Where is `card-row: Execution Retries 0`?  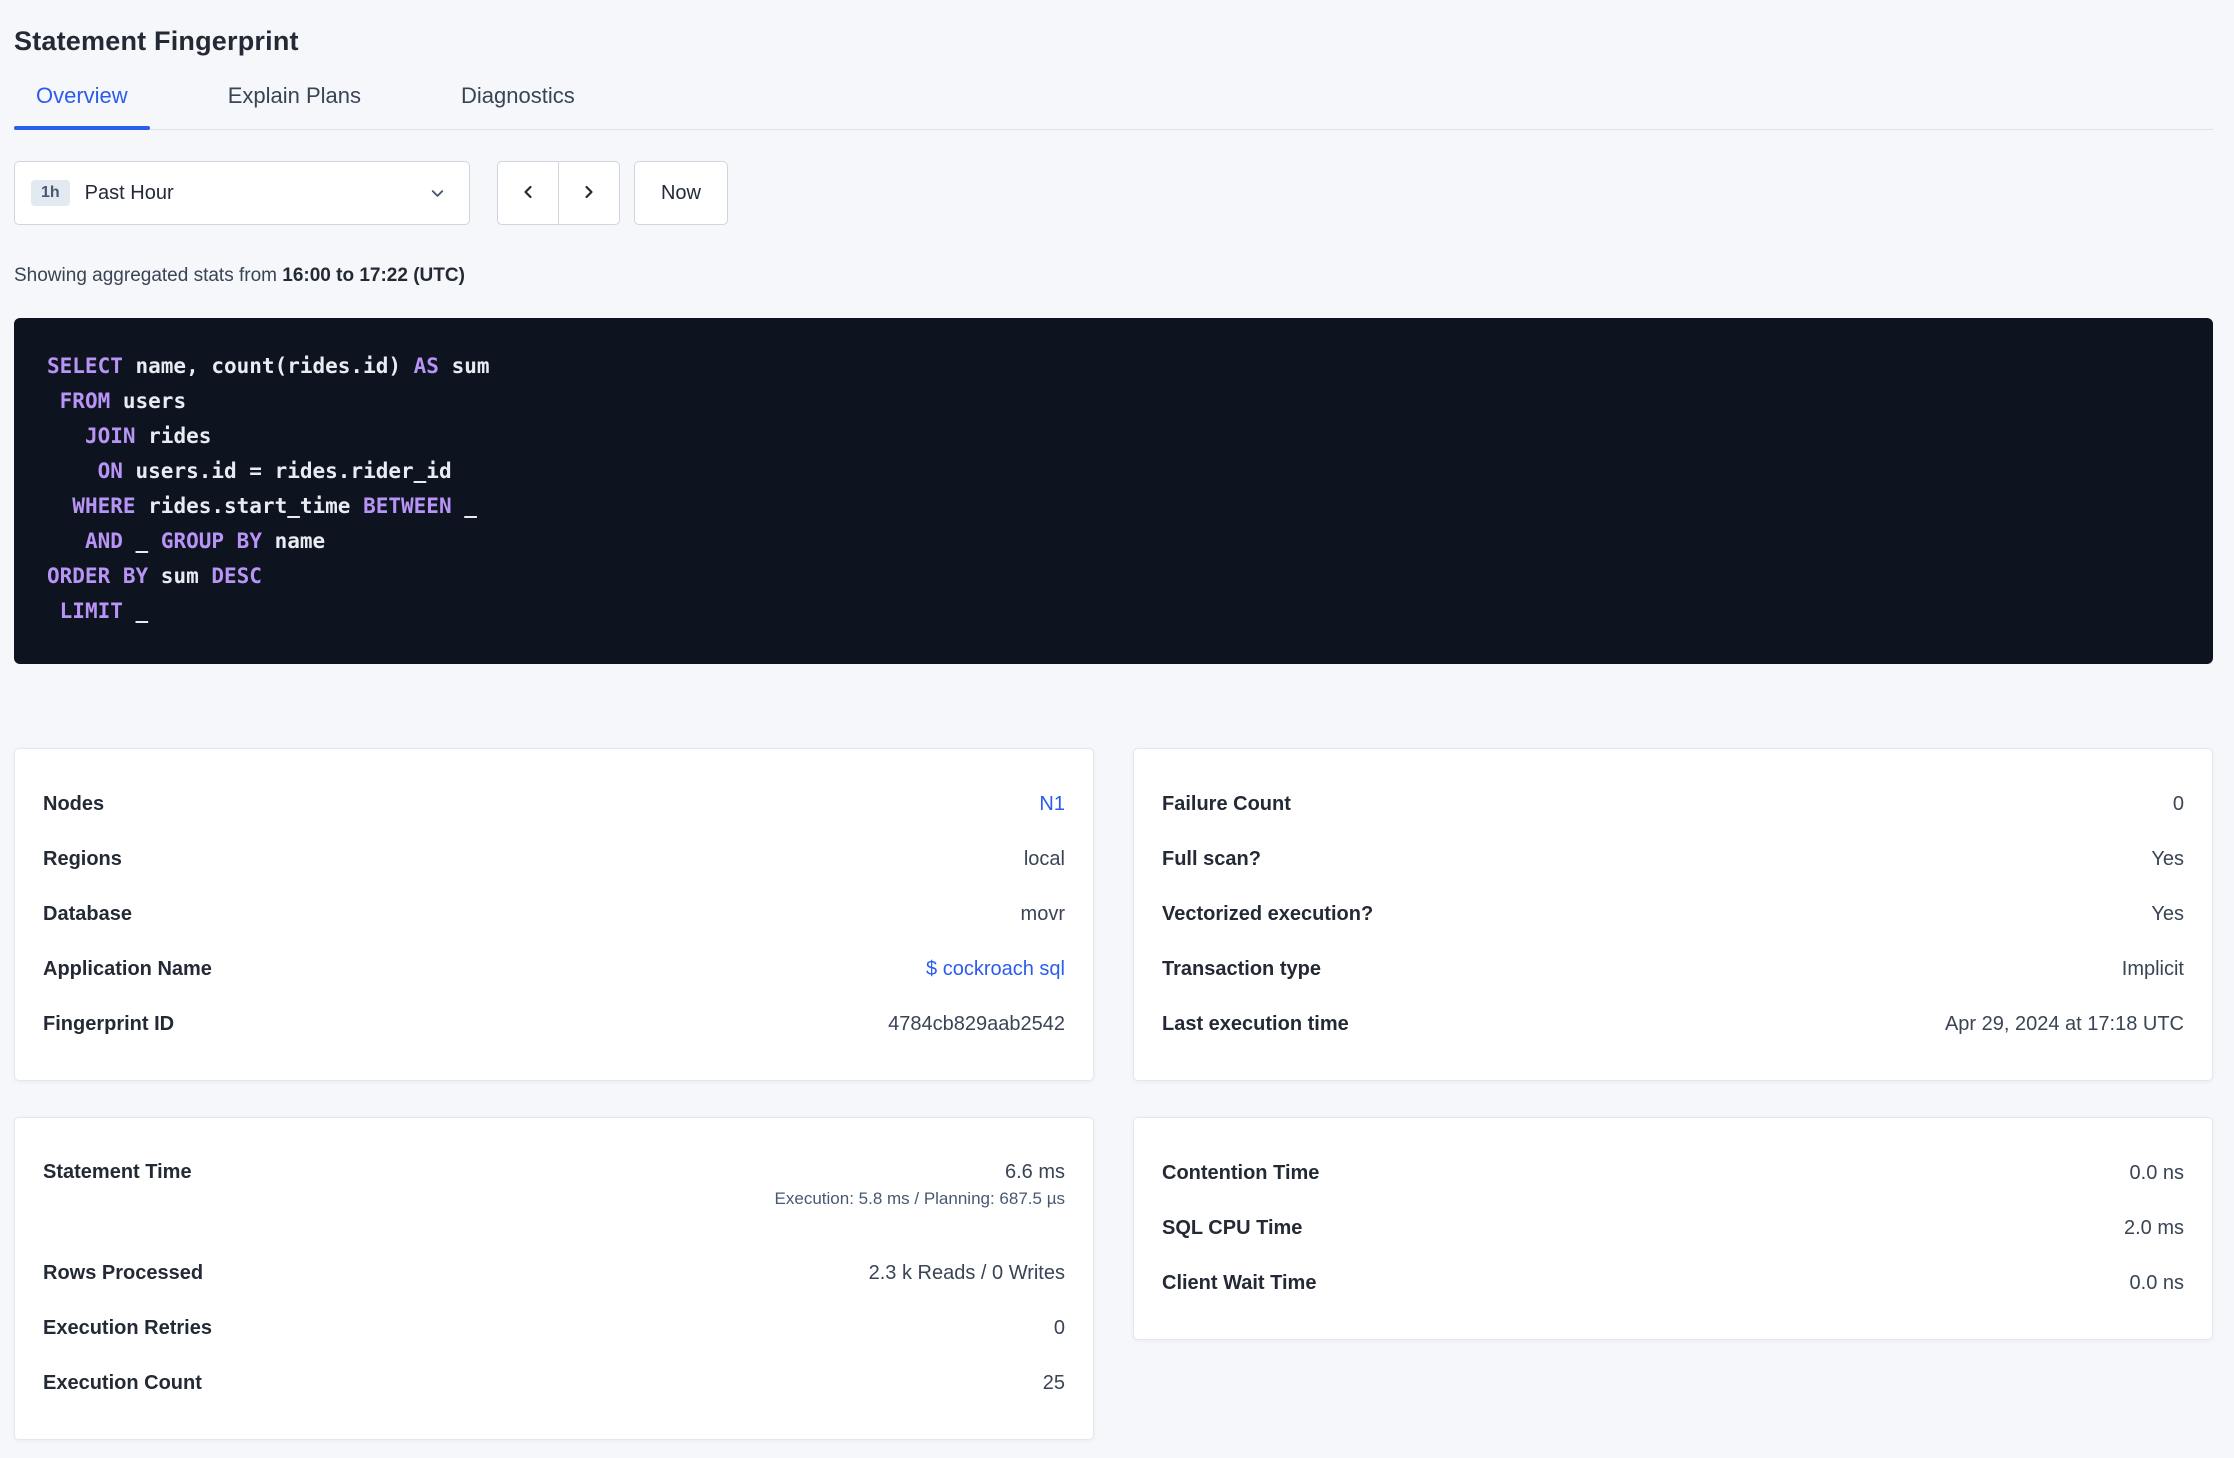
card-row: Execution Retries 0 is located at coordinates (554, 1328).